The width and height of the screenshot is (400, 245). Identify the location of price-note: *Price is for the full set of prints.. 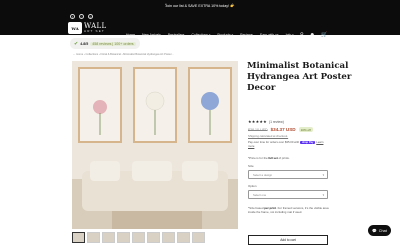
(269, 158).